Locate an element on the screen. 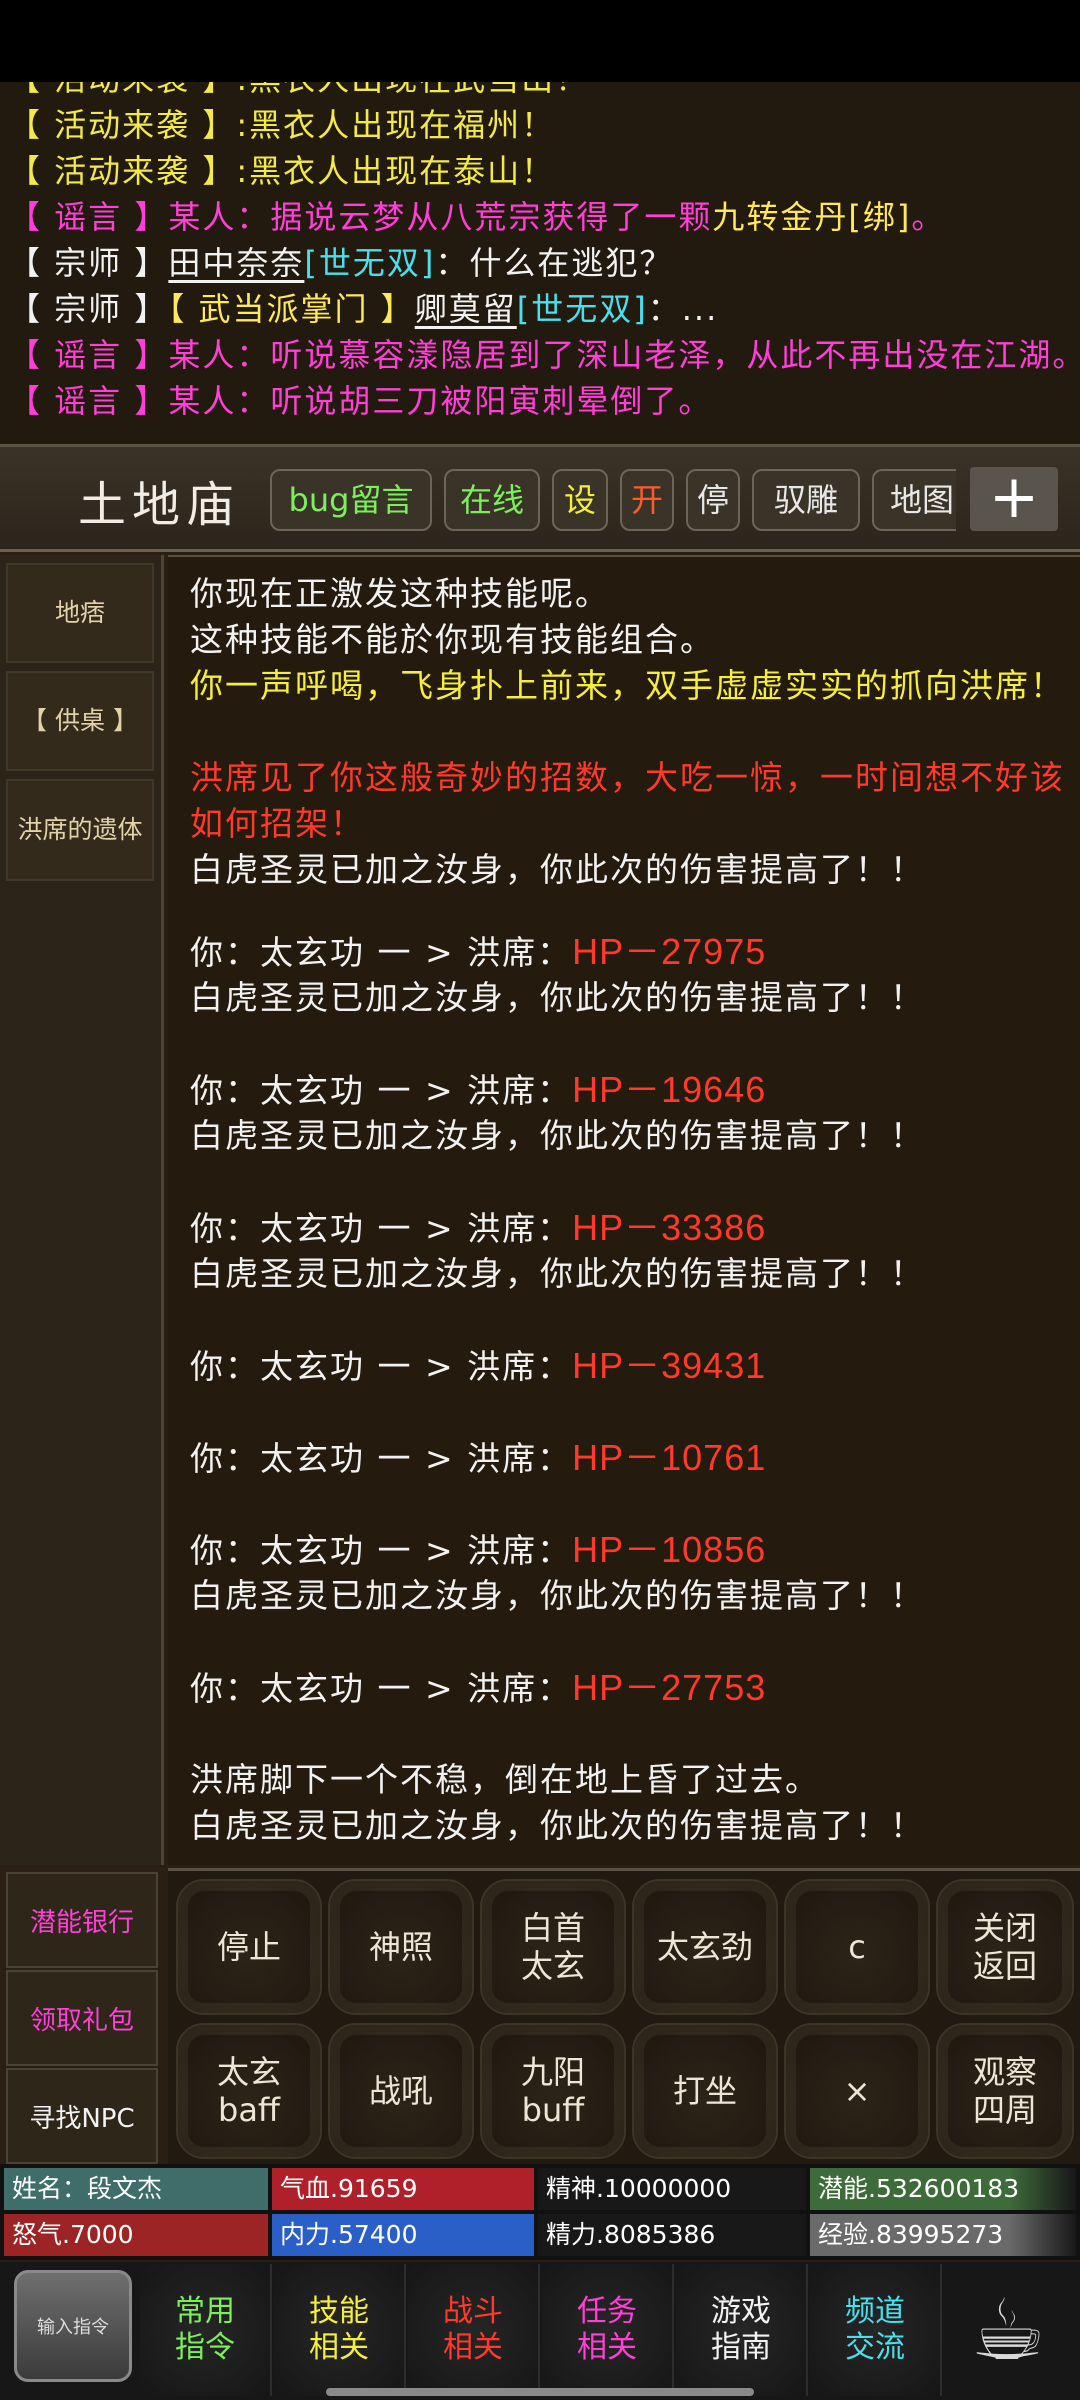 The image size is (1080, 2400). skill-button-taixuan-baff: 太玄 baff is located at coordinates (249, 2091).